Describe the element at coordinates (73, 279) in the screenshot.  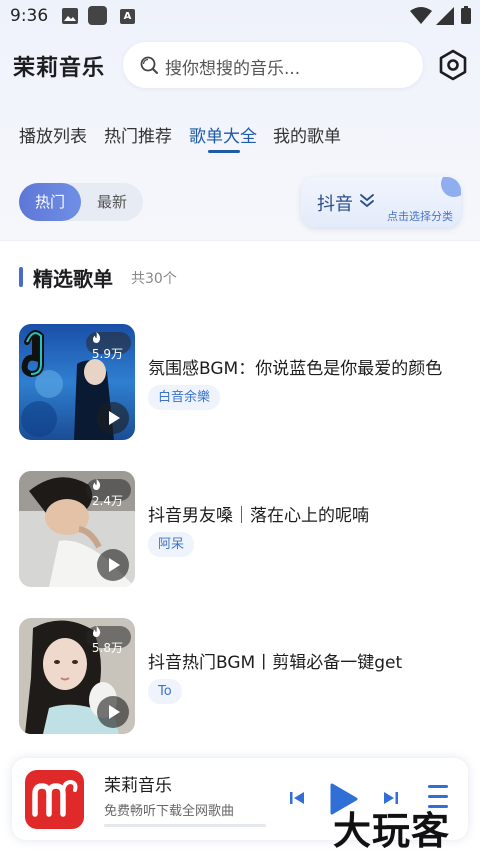
I see `section-title: 精选歌单` at that location.